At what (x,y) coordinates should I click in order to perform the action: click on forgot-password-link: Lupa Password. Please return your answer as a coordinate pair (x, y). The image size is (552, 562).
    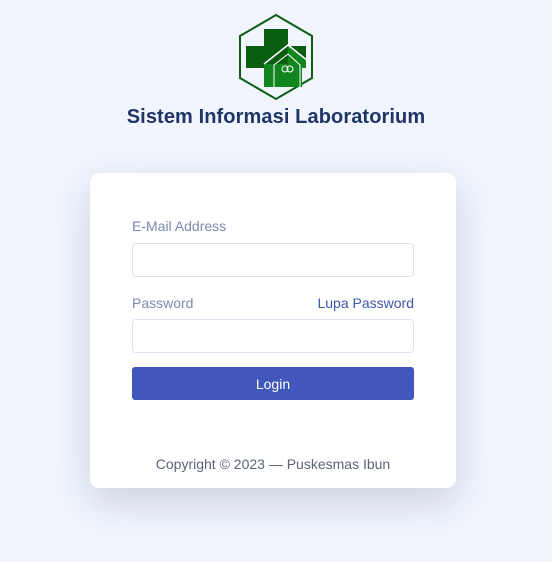
    Looking at the image, I should click on (365, 303).